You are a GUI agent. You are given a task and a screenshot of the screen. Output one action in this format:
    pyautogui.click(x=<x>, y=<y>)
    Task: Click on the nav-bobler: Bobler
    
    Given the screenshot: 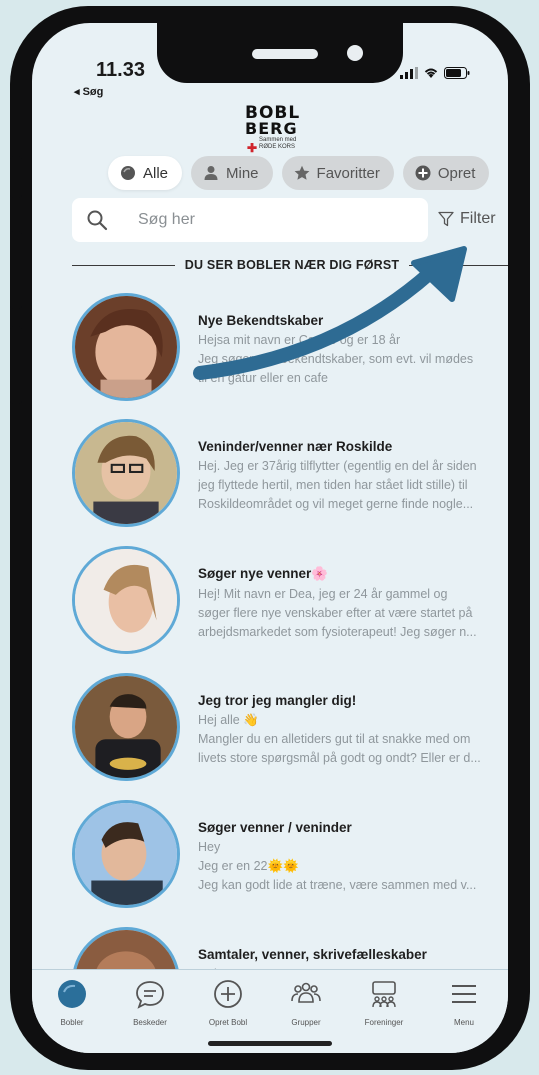 What is the action you would take?
    pyautogui.click(x=72, y=1002)
    